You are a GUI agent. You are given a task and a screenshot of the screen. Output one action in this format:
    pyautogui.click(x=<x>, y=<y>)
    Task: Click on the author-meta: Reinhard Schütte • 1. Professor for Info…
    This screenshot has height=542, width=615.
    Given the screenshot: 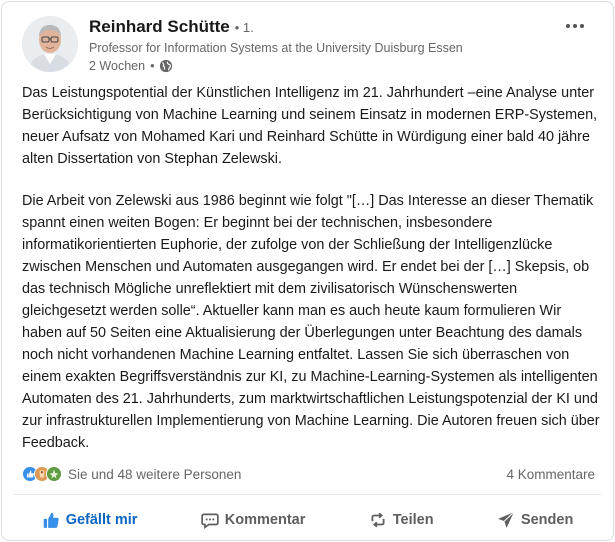 What is the action you would take?
    pyautogui.click(x=276, y=46)
    